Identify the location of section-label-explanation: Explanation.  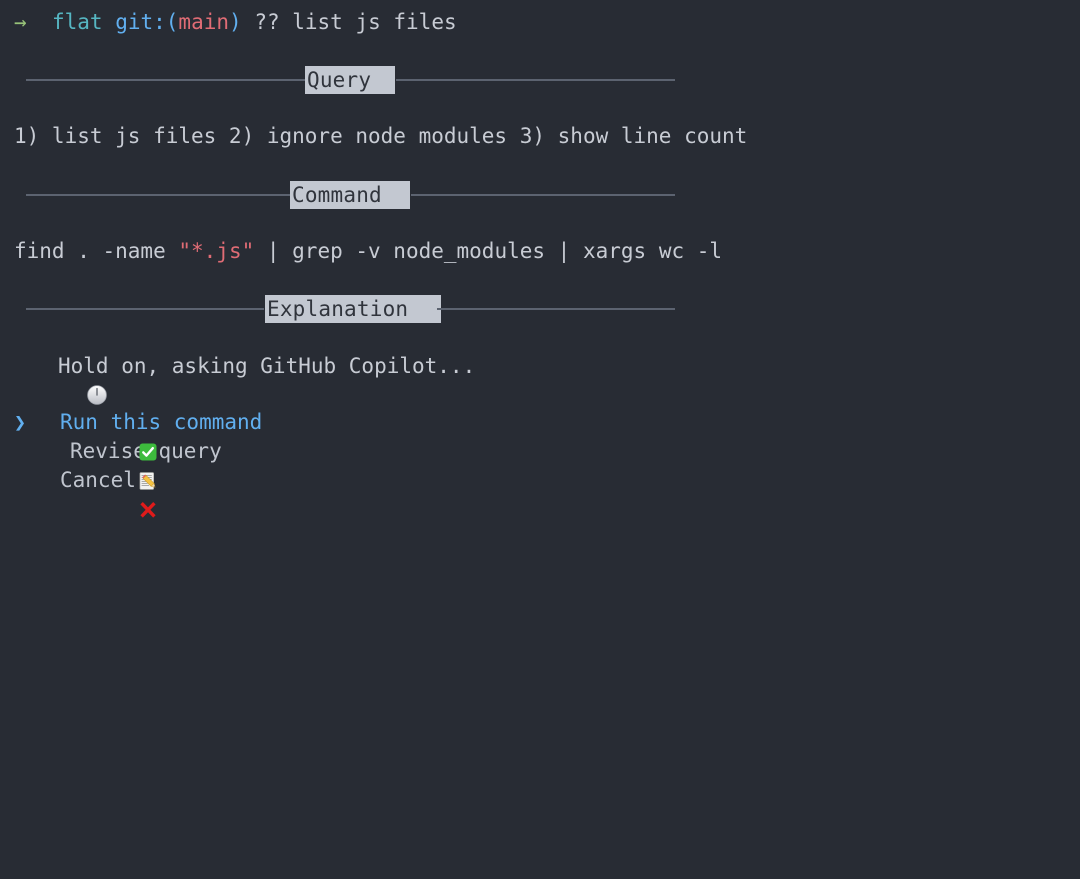
(353, 309).